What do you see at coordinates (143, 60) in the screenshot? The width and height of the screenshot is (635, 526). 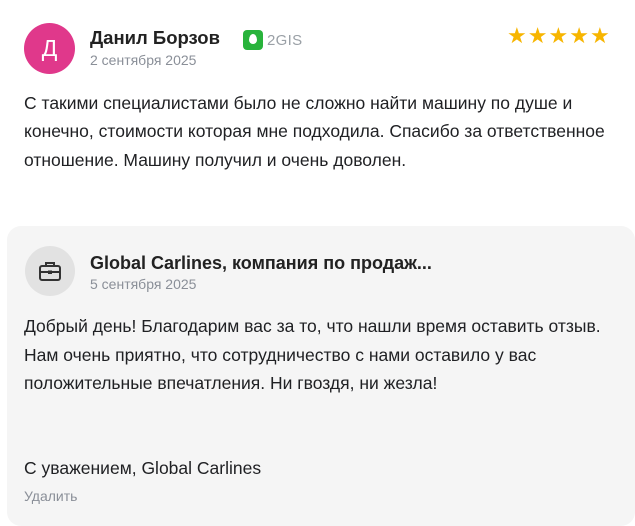 I see `review-date: 2 сентября 2025` at bounding box center [143, 60].